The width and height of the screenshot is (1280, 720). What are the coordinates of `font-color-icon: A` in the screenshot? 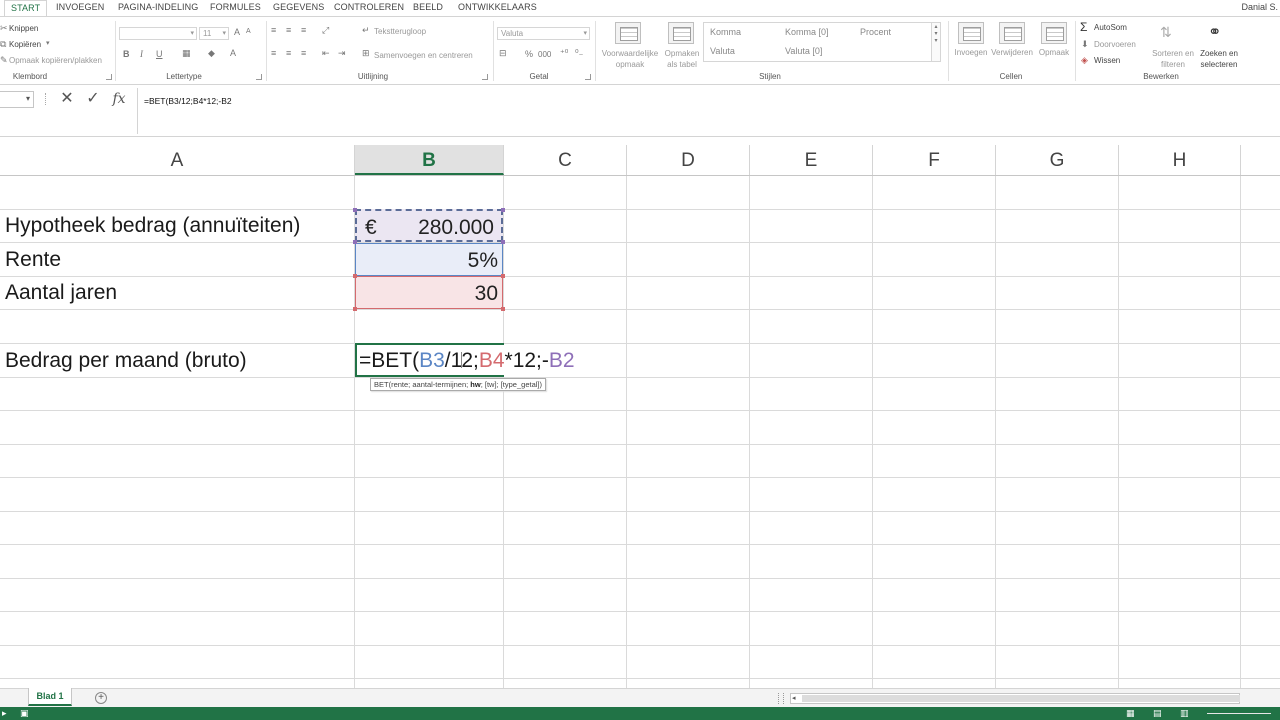 It's located at (233, 53).